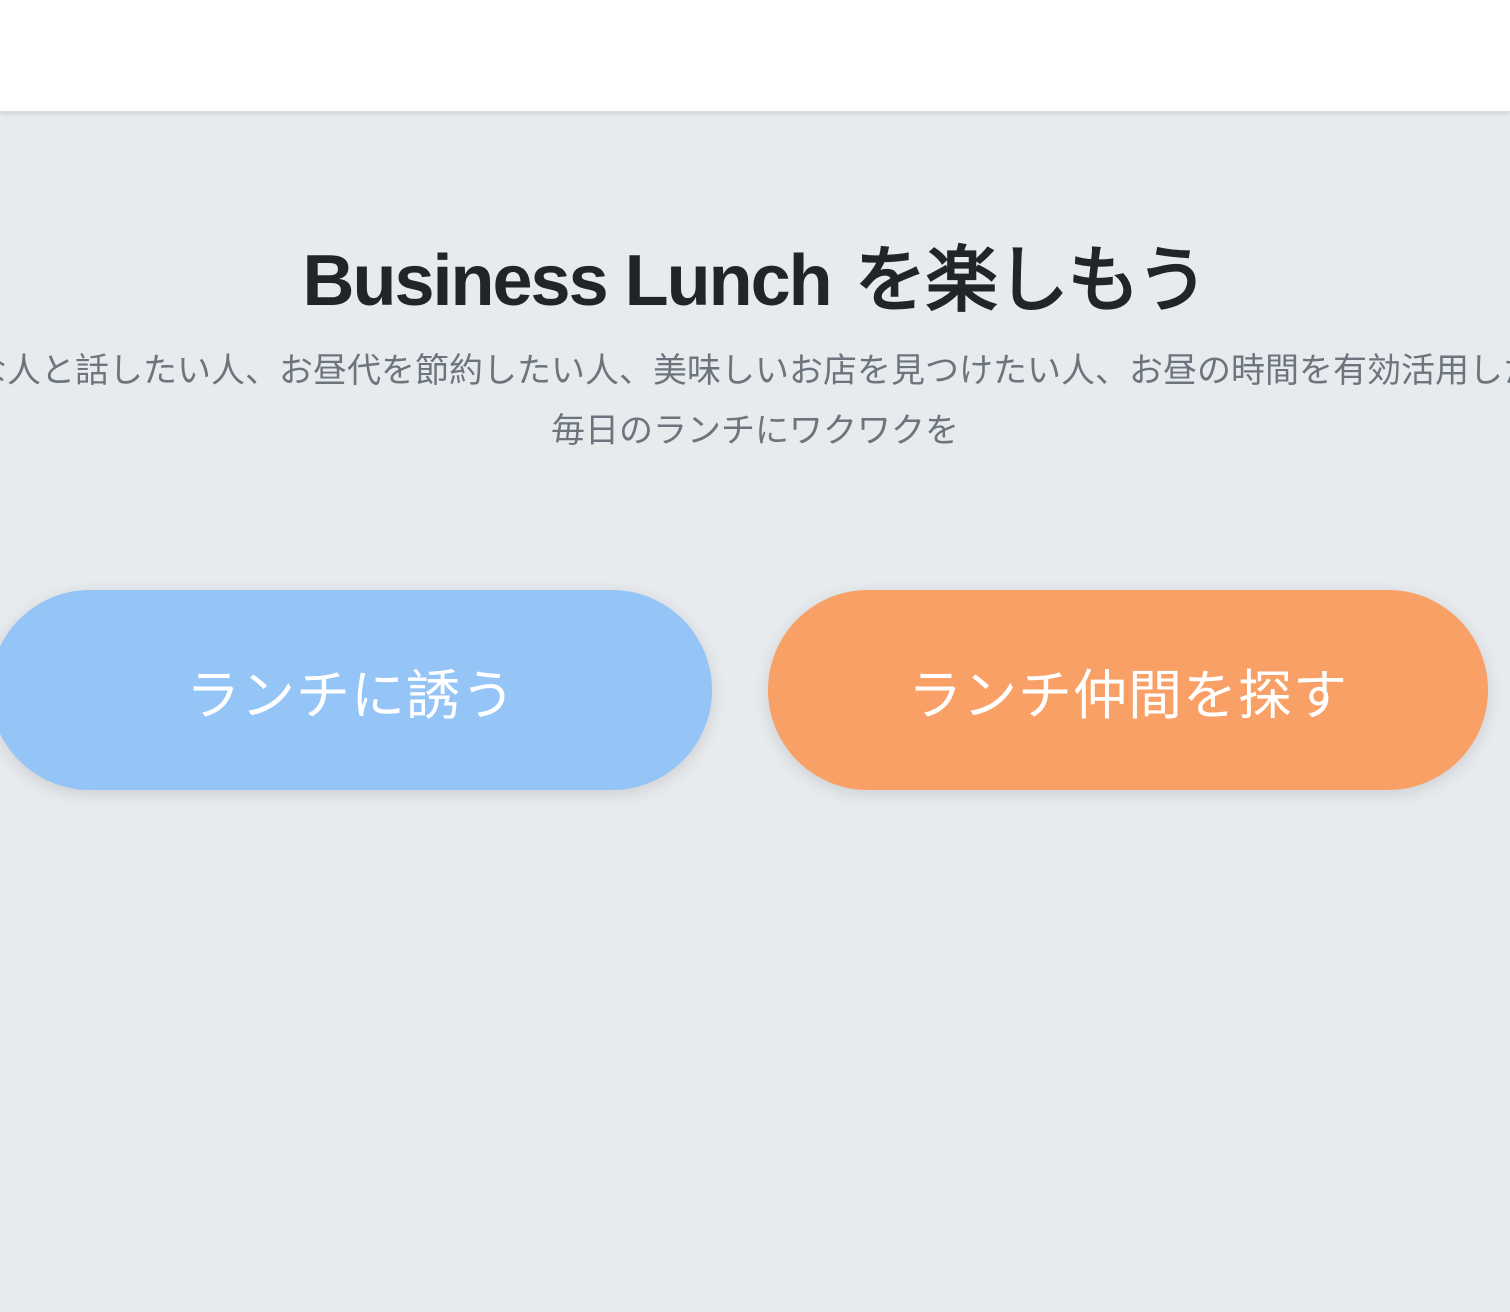  What do you see at coordinates (356, 690) in the screenshot?
I see `invite-lunch-button: ランチに誘う` at bounding box center [356, 690].